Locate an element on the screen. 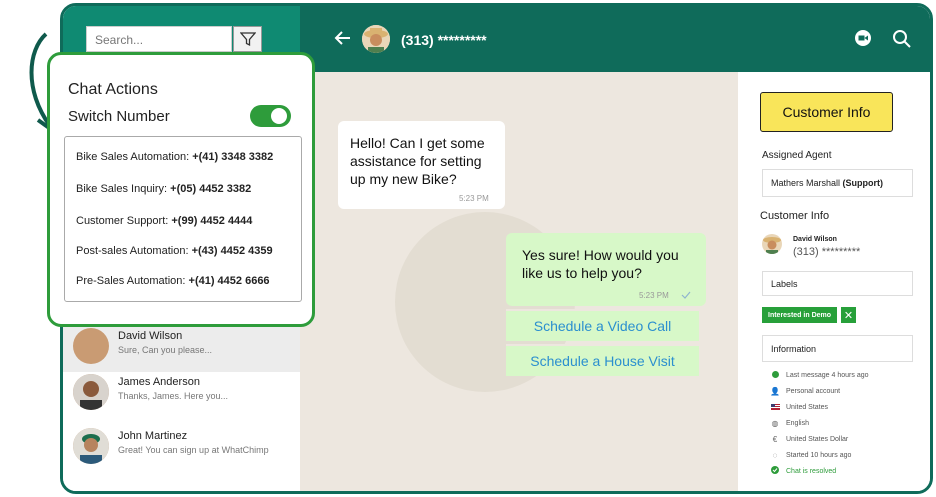  status-dot-icon is located at coordinates (775, 375).